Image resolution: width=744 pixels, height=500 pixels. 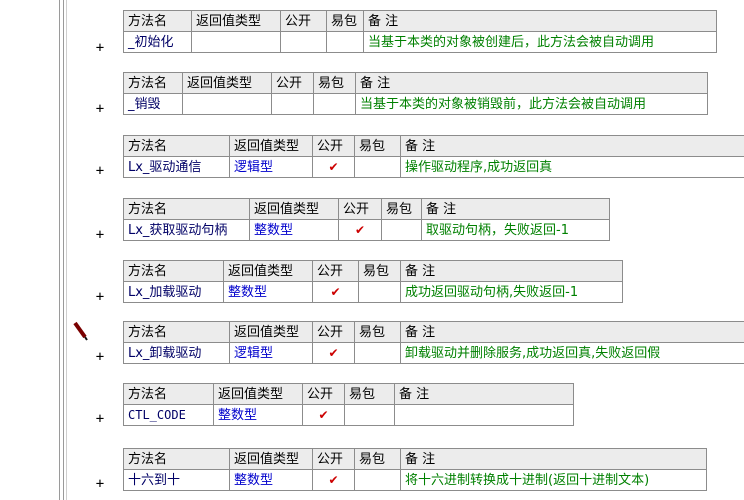 What do you see at coordinates (186, 230) in the screenshot?
I see `method-name: Lx_获取驱动句柄` at bounding box center [186, 230].